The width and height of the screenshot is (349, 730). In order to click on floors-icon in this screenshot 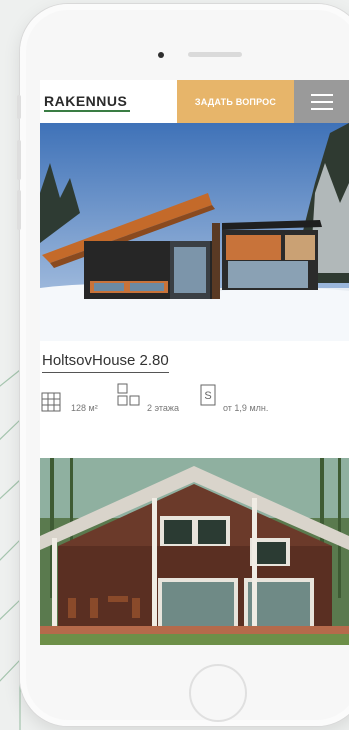, I will do `click(128, 394)`.